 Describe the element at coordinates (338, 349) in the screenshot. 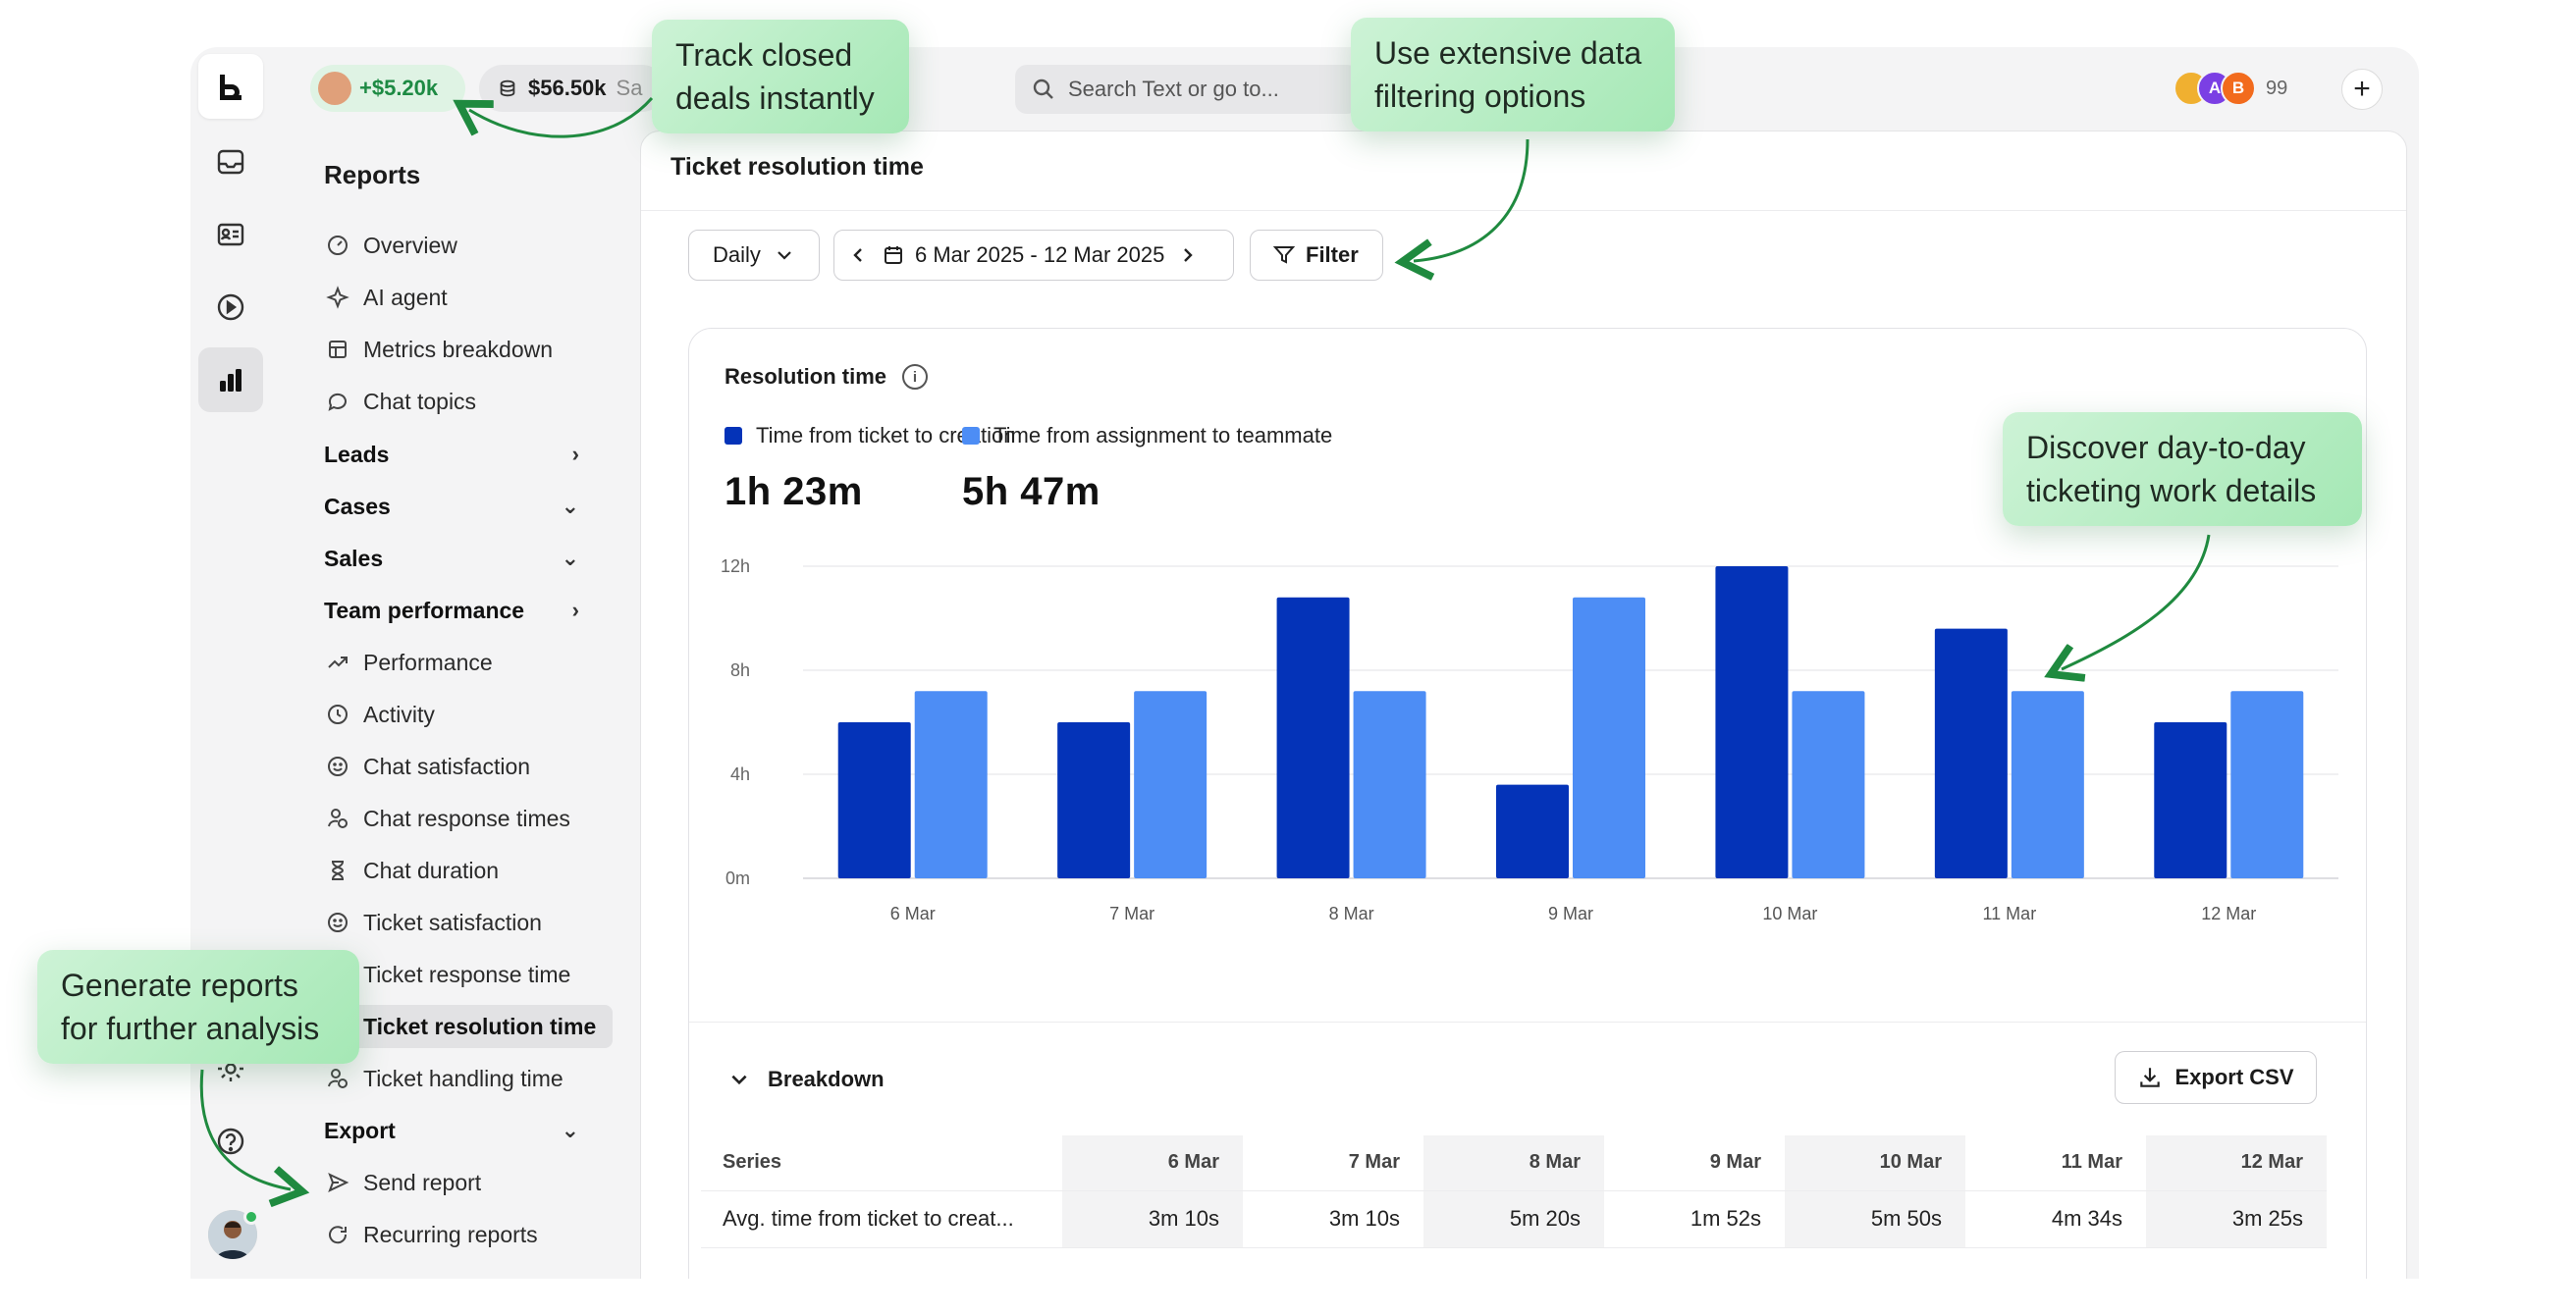

I see `table-icon` at that location.